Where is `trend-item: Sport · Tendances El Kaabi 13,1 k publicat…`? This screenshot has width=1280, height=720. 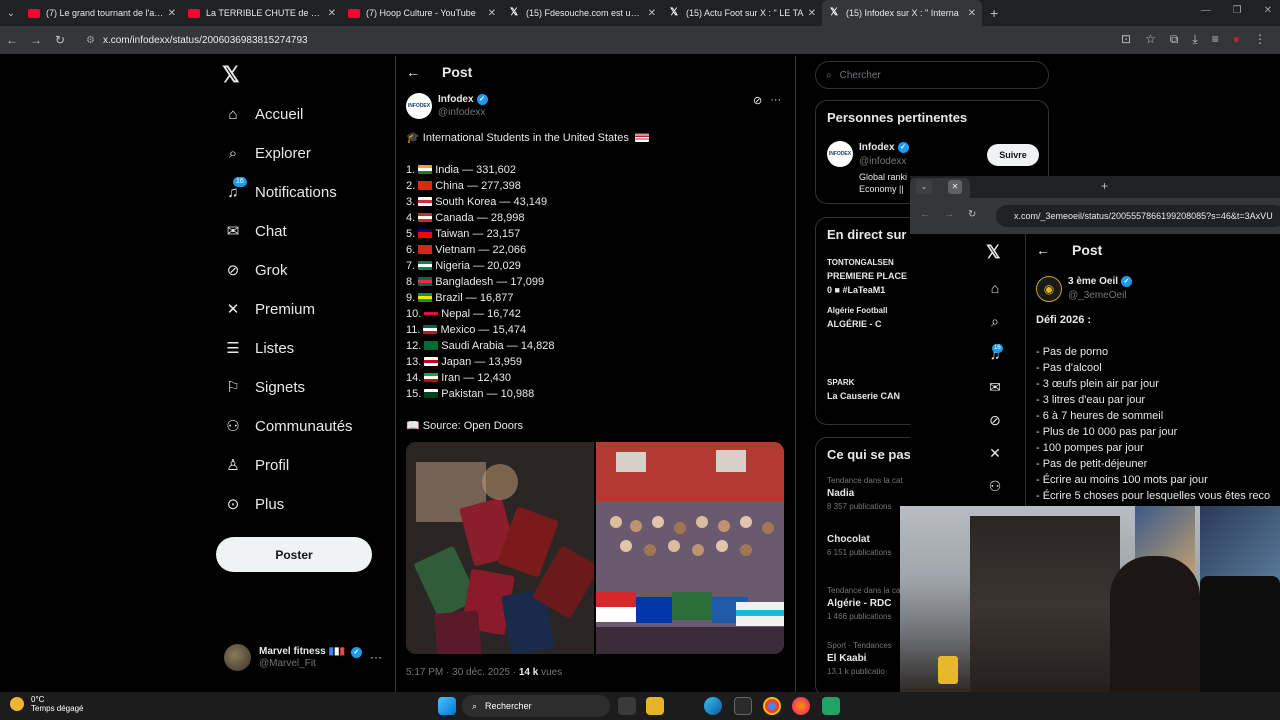 trend-item: Sport · Tendances El Kaabi 13,1 k publicat… is located at coordinates (859, 658).